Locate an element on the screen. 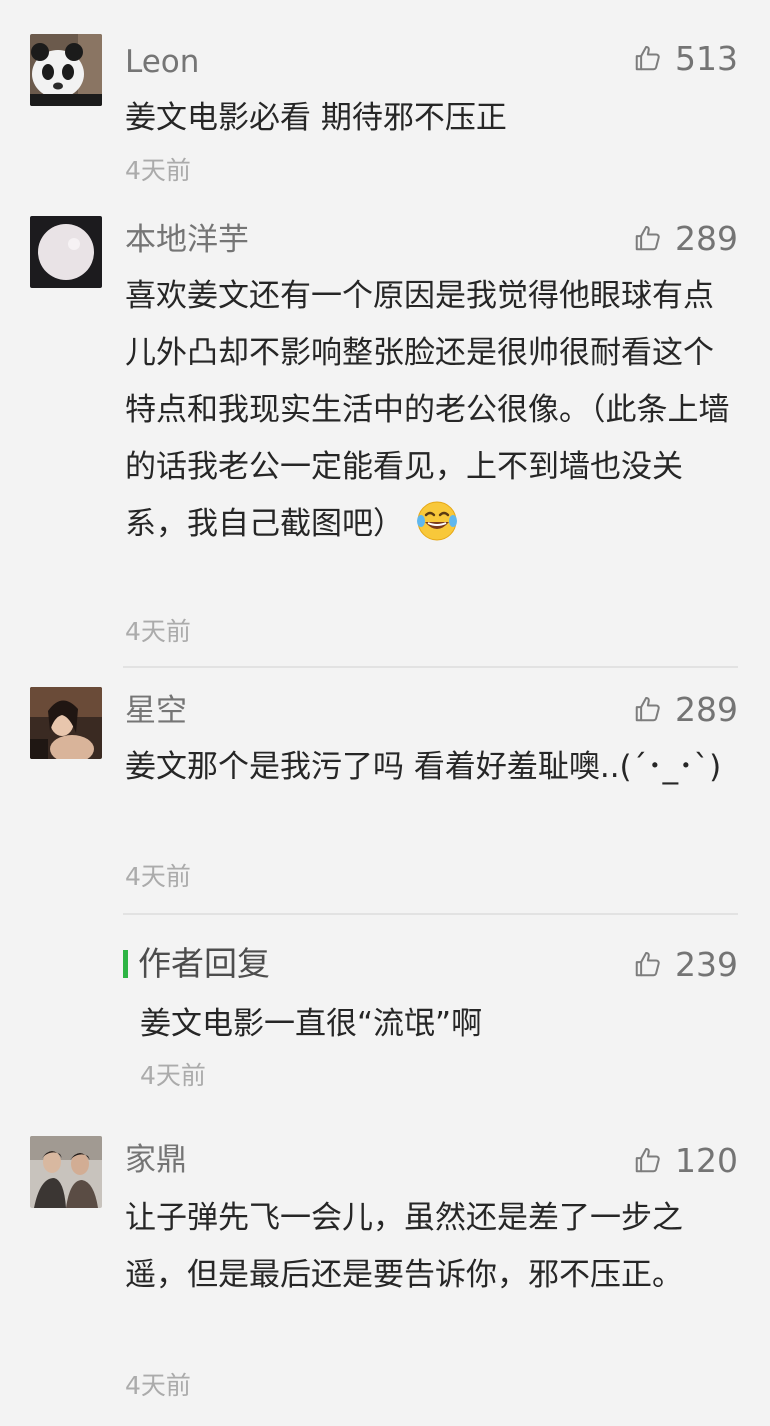 This screenshot has width=770, height=1426. like-count: 120 is located at coordinates (706, 1160).